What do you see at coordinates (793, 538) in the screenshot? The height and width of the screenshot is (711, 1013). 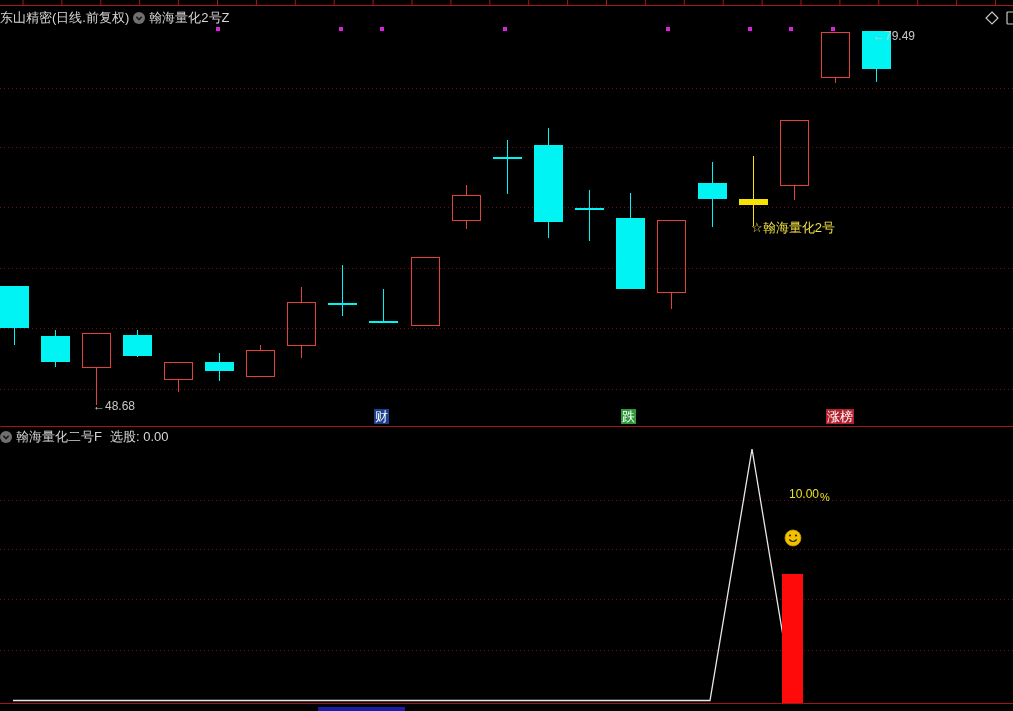 I see `smiley-icon` at bounding box center [793, 538].